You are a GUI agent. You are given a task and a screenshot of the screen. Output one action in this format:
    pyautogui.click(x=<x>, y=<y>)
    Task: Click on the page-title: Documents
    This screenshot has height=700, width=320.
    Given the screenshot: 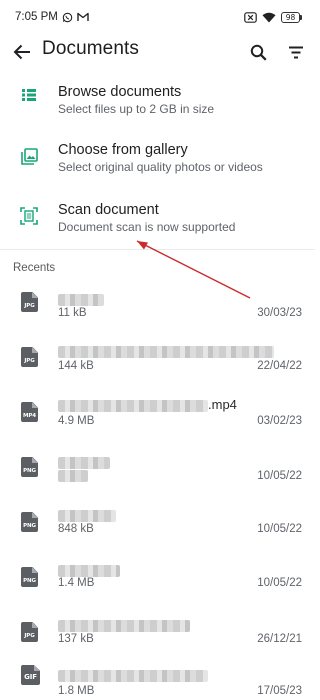 What is the action you would take?
    pyautogui.click(x=90, y=48)
    